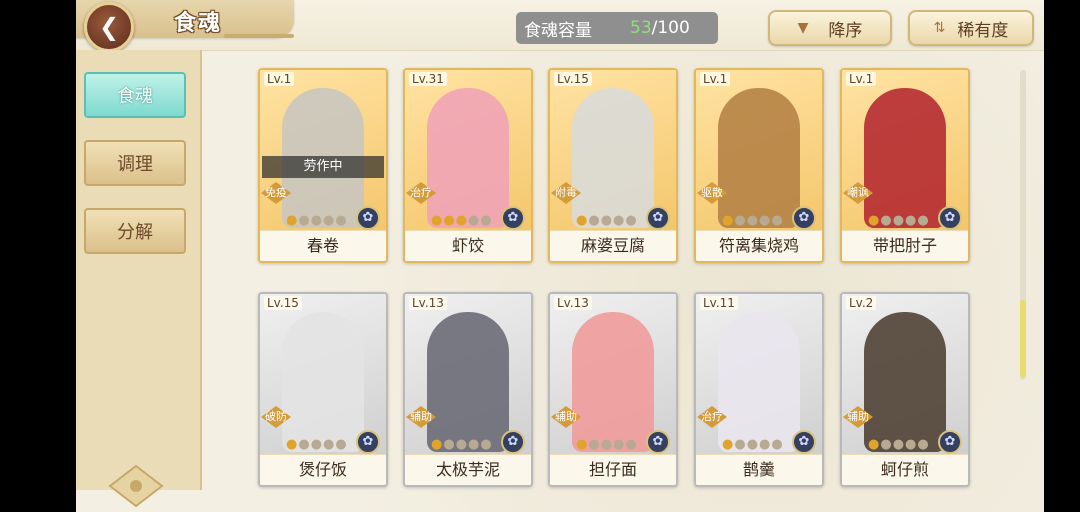  Describe the element at coordinates (136, 486) in the screenshot. I see `ornament-icon` at that location.